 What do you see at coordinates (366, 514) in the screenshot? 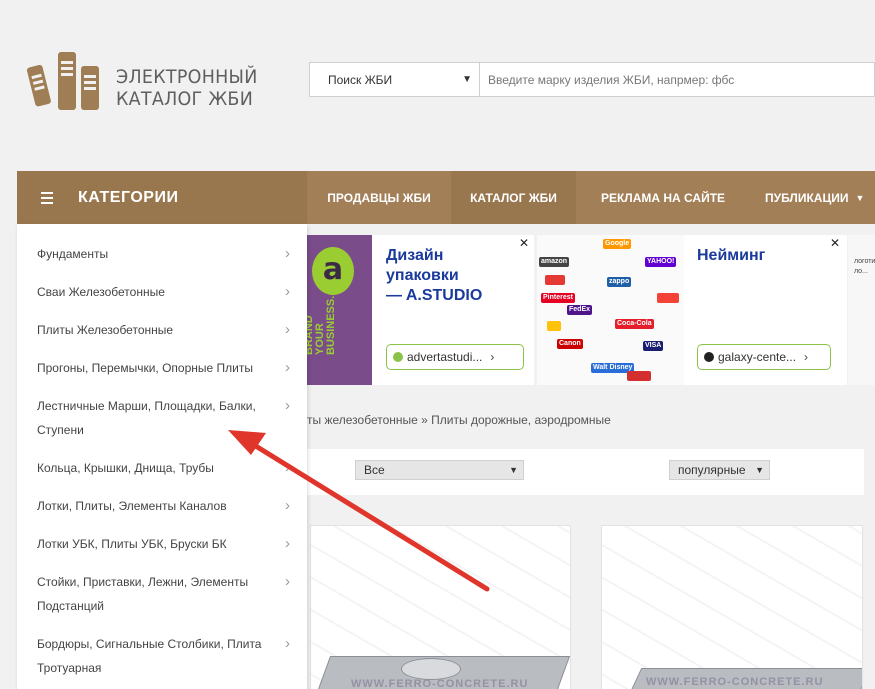
I see `annotation-arrow-shaft` at bounding box center [366, 514].